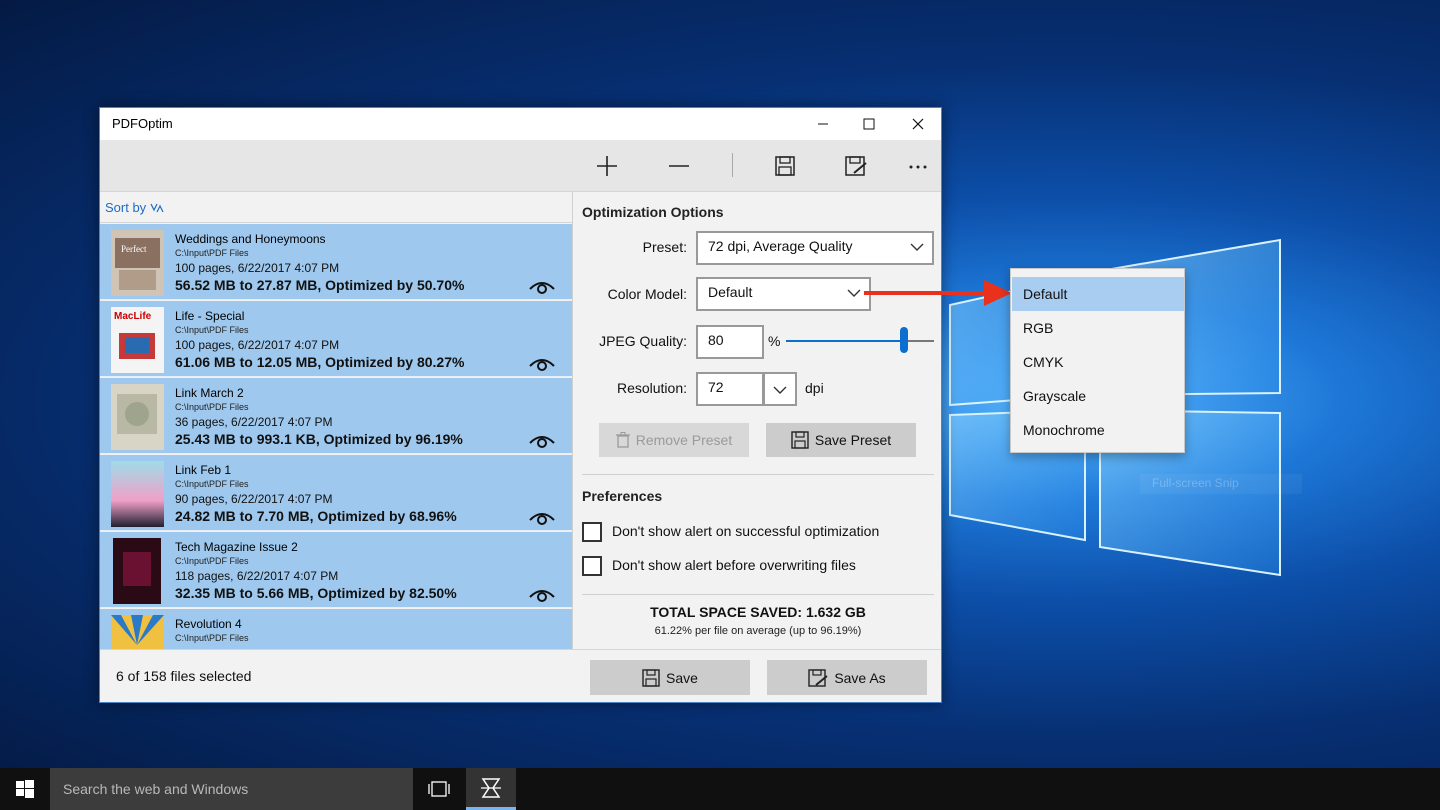 The height and width of the screenshot is (810, 1440). What do you see at coordinates (157, 207) in the screenshot?
I see `sort-icon` at bounding box center [157, 207].